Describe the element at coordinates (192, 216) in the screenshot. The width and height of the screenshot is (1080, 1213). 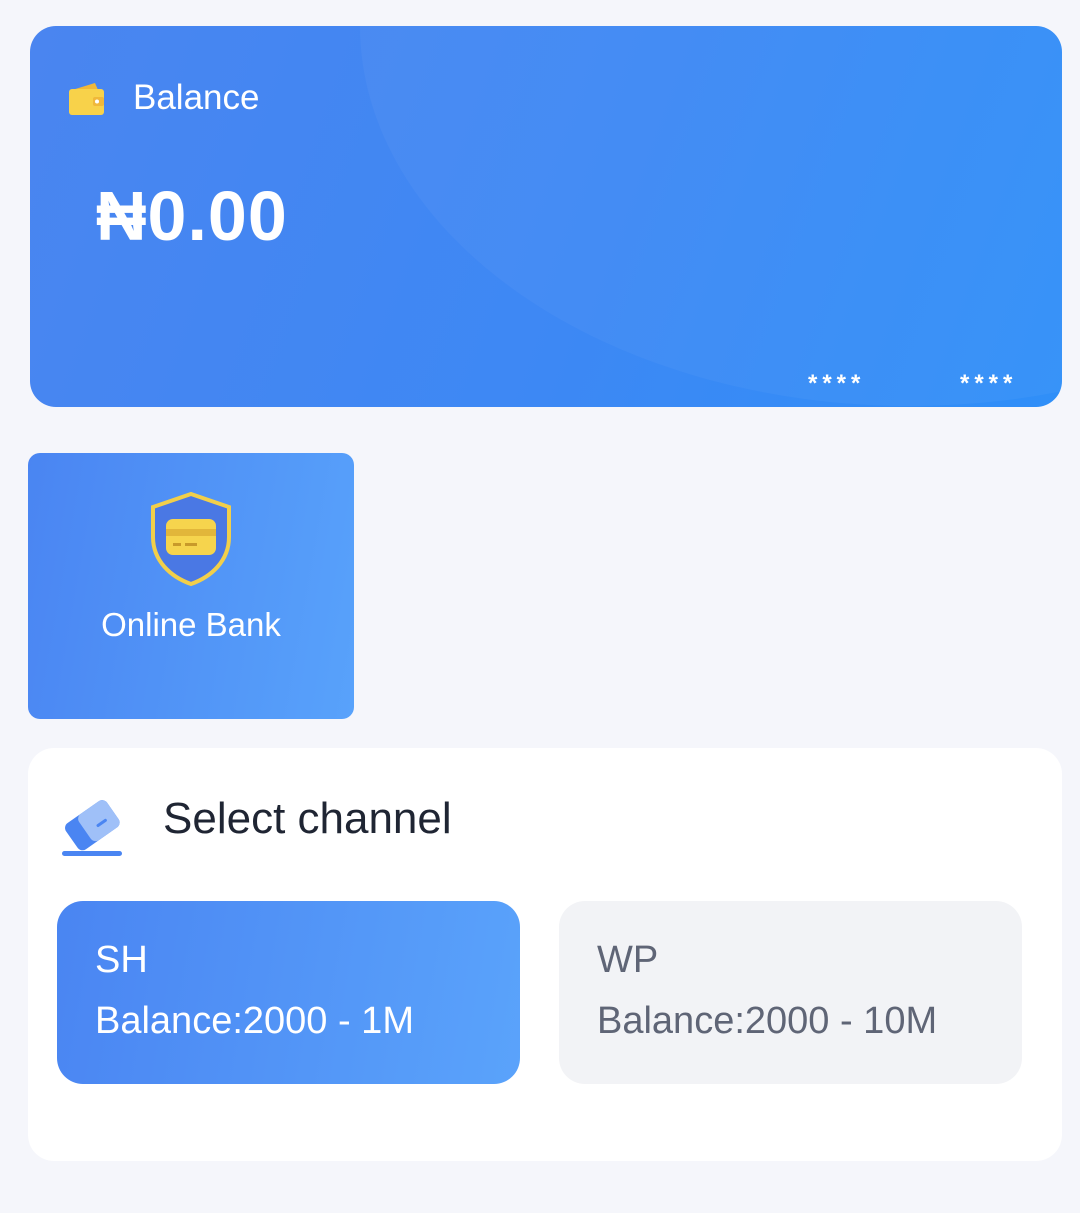
I see `balance-amount: ₦0.00` at that location.